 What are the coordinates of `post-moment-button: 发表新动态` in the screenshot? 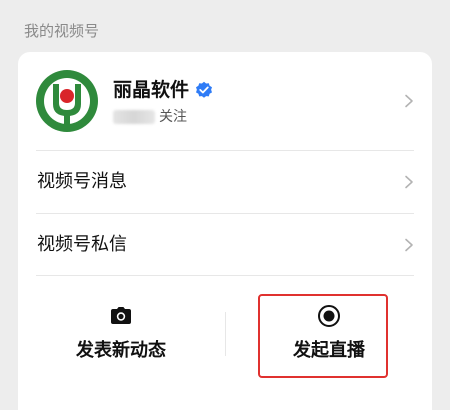 It's located at (121, 331).